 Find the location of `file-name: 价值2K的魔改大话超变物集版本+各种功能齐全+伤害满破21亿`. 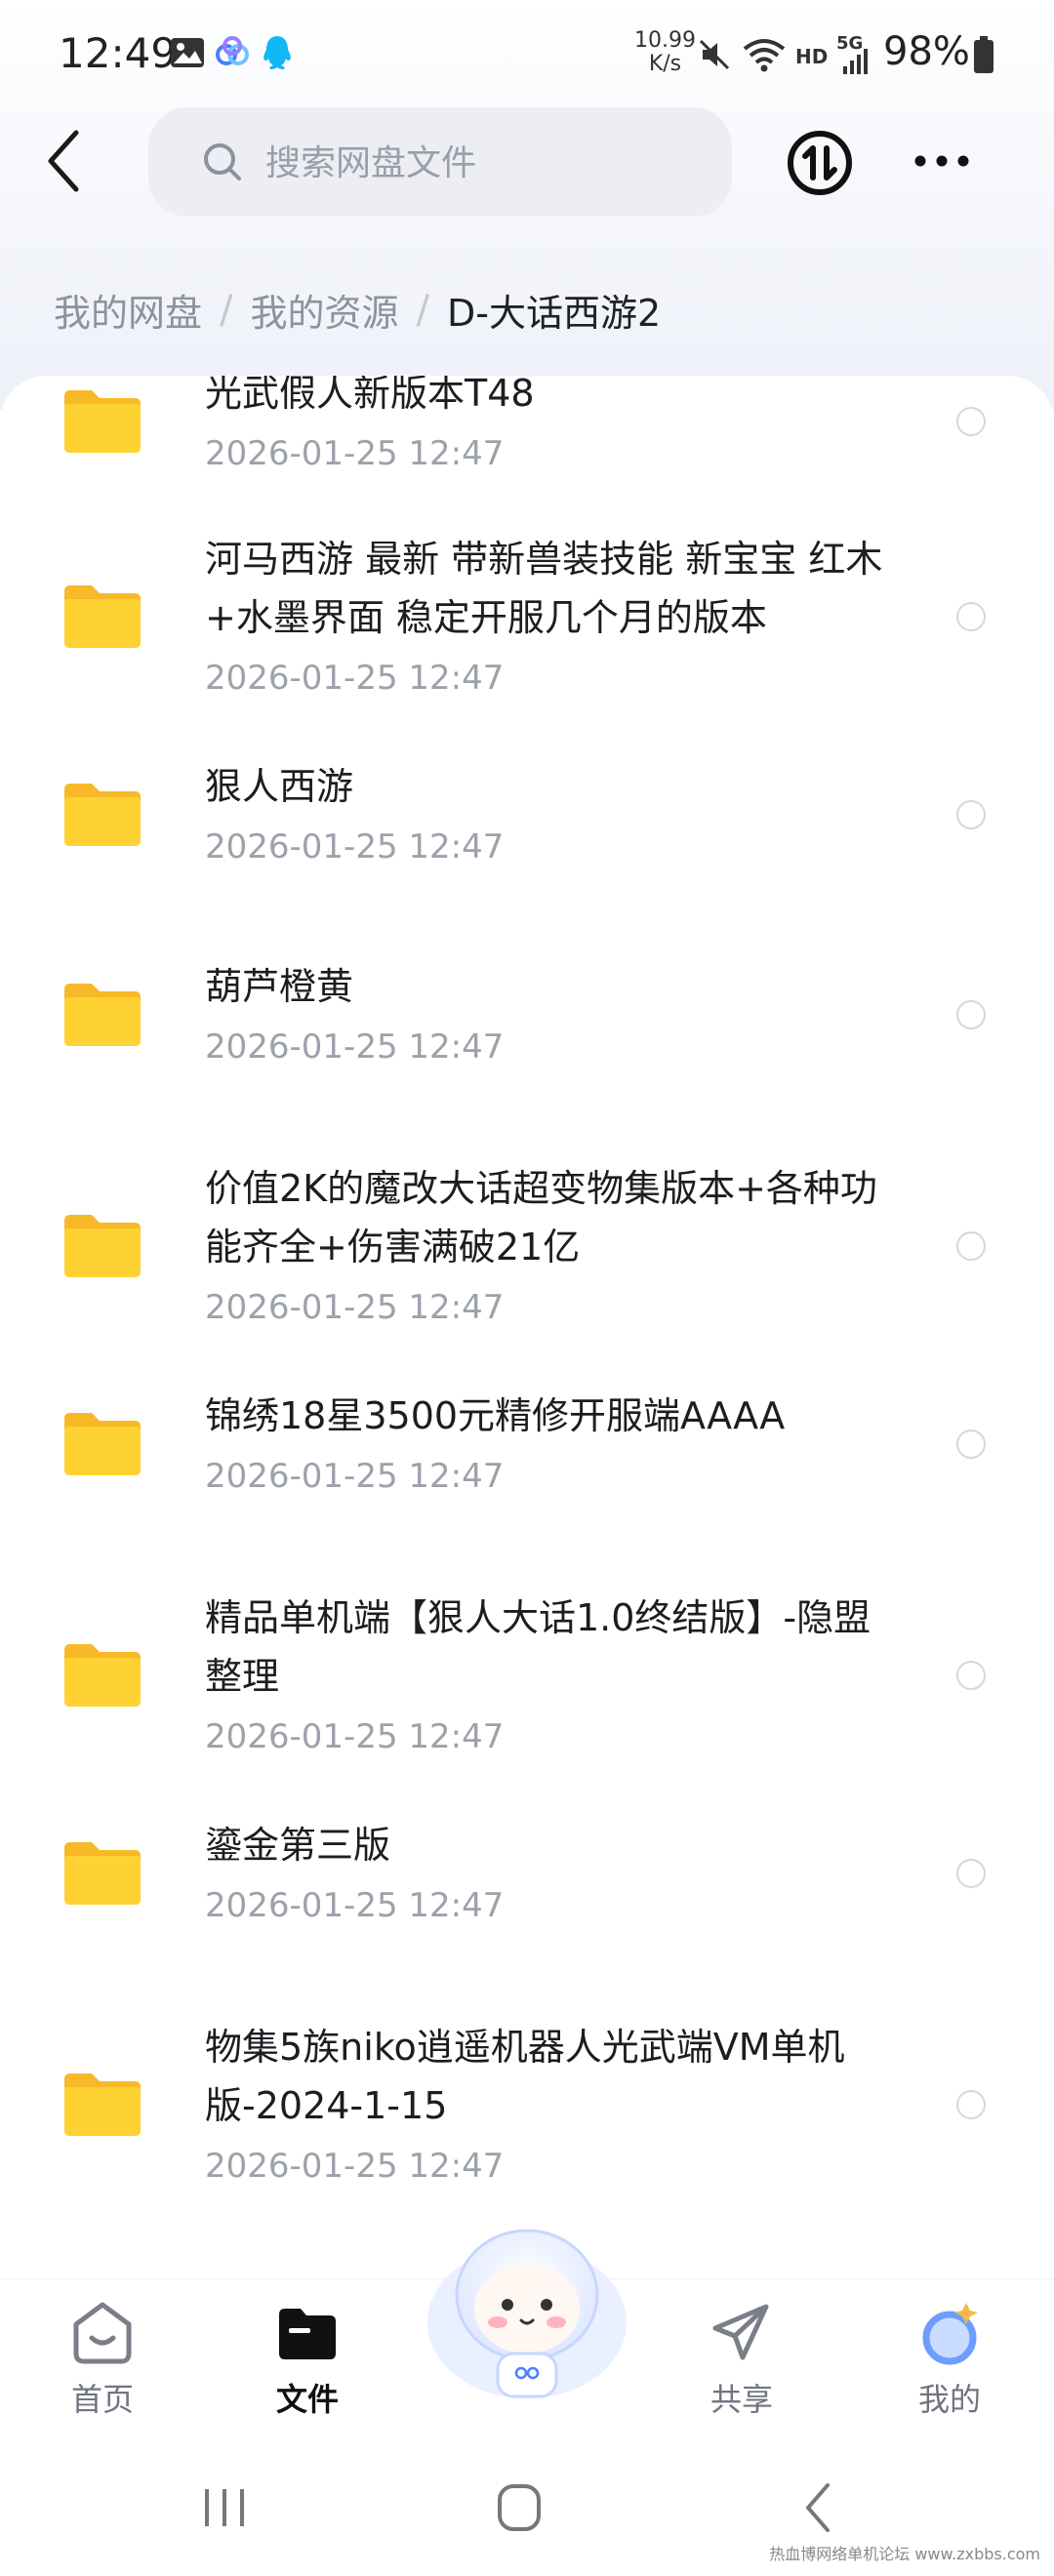

file-name: 价值2K的魔改大话超变物集版本+各种功能齐全+伤害满破21亿 is located at coordinates (541, 1217).